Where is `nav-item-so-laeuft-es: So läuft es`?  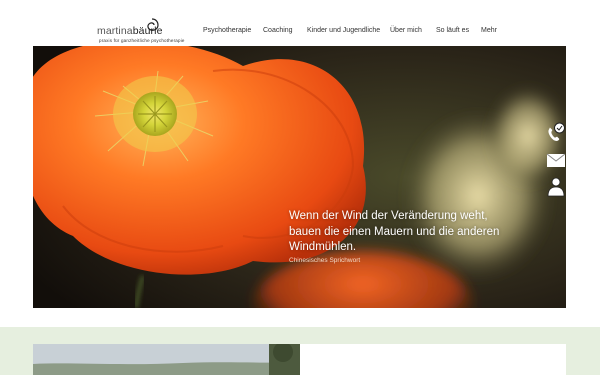
nav-item-so-laeuft-es: So läuft es is located at coordinates (452, 30).